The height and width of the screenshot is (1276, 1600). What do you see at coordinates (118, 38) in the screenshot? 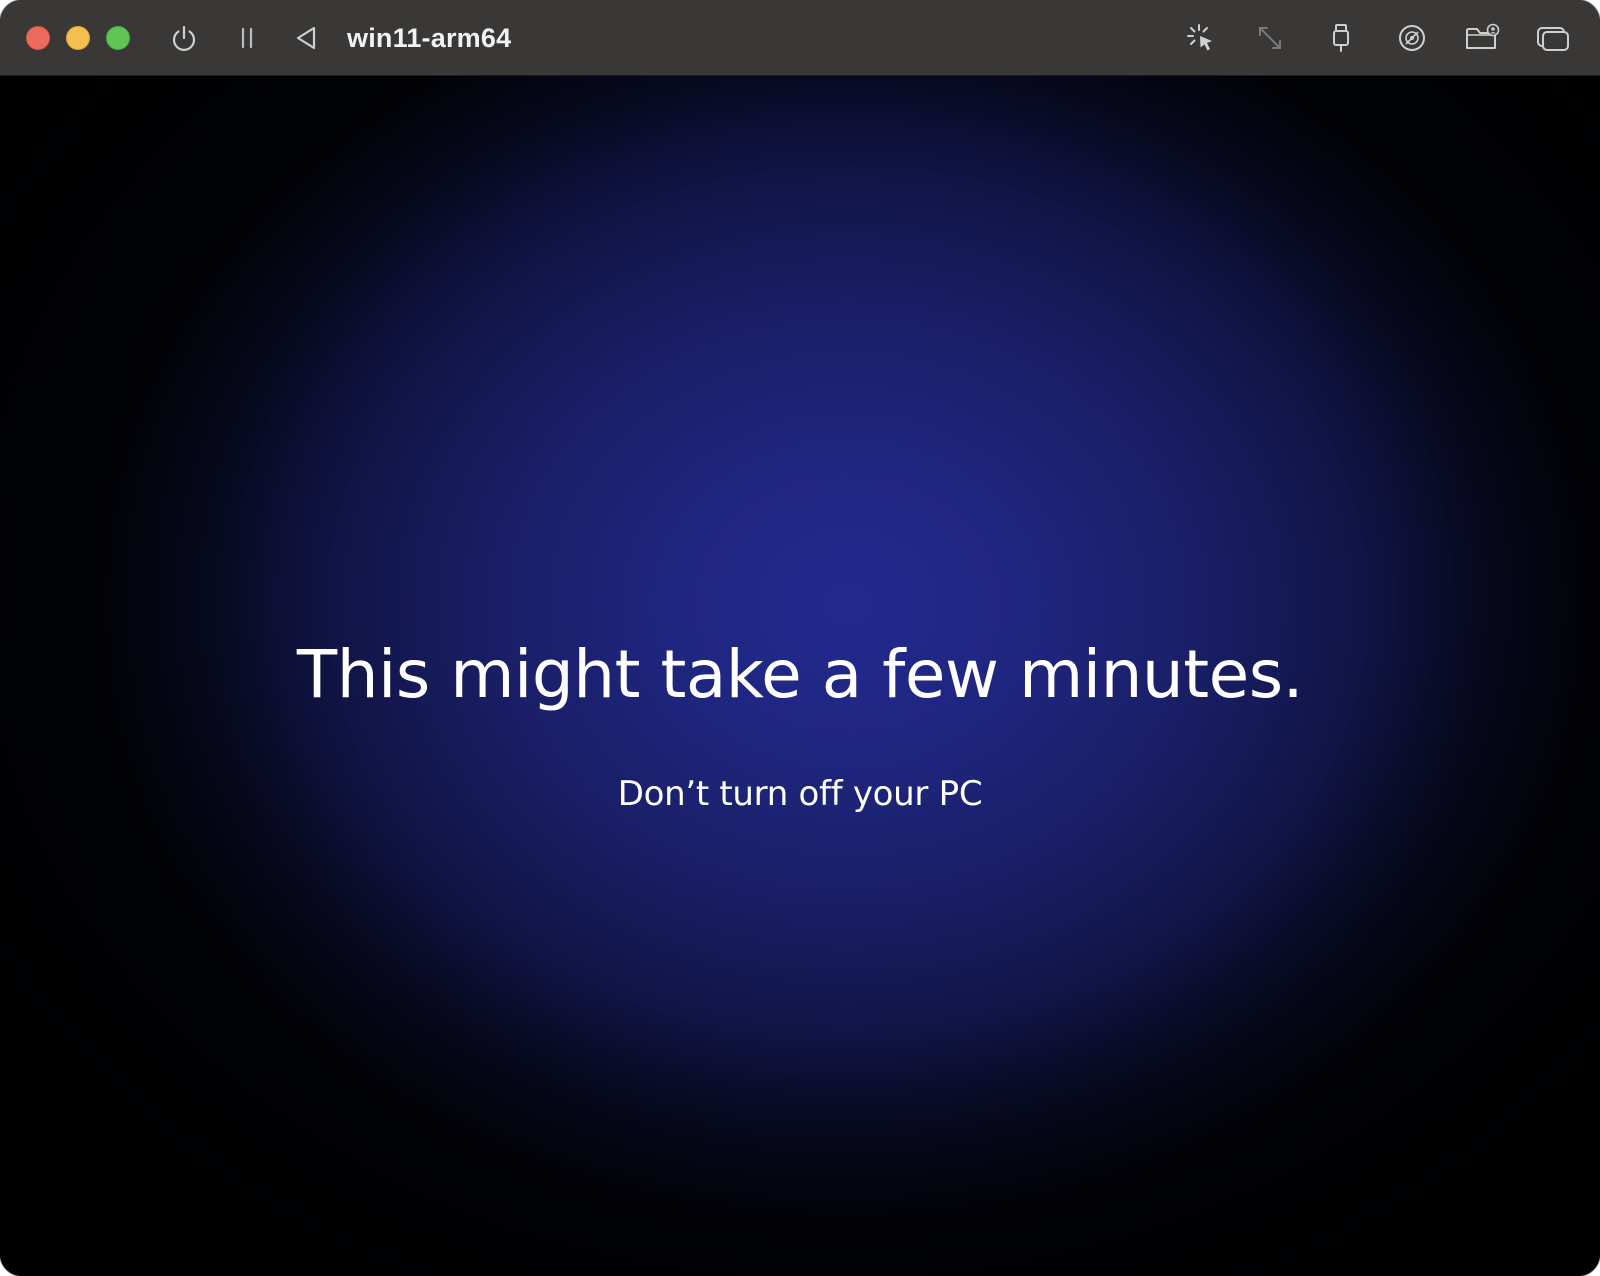
I see `zoom-button` at bounding box center [118, 38].